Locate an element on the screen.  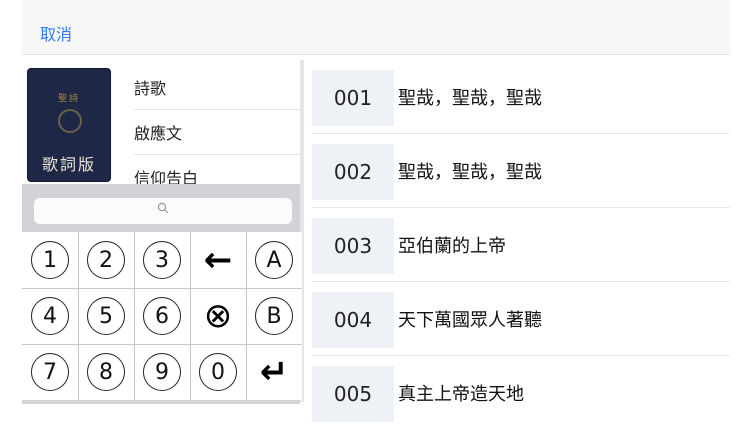
hymn-title: 亞伯蘭的上帝 is located at coordinates (452, 246).